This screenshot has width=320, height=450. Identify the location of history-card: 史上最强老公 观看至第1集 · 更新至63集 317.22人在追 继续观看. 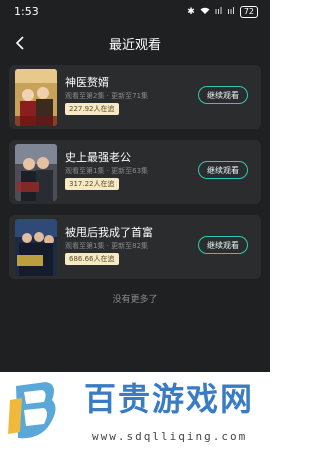
(135, 172).